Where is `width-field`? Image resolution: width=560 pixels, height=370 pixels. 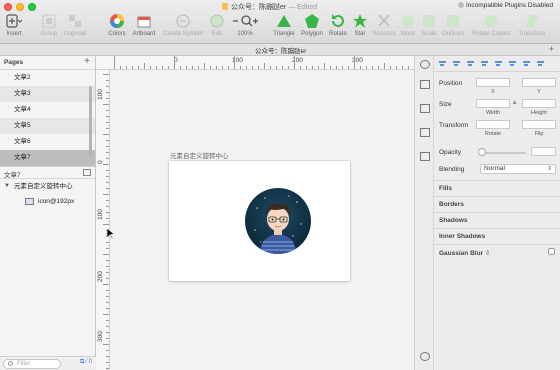
width-field is located at coordinates (493, 103).